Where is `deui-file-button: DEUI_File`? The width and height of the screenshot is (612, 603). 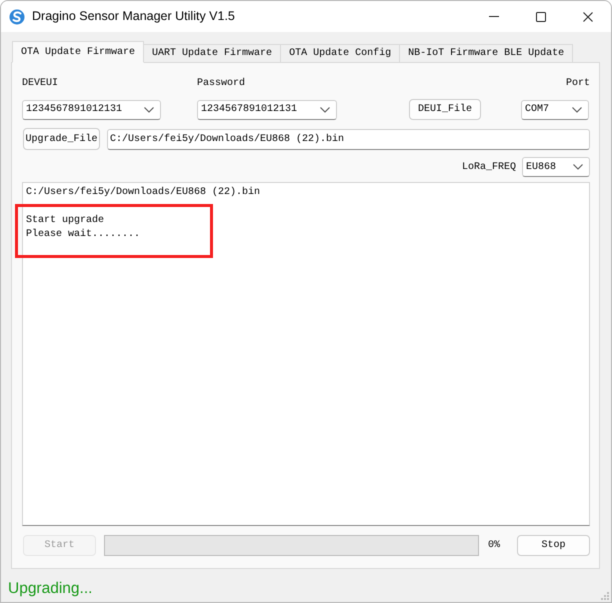 deui-file-button: DEUI_File is located at coordinates (445, 109).